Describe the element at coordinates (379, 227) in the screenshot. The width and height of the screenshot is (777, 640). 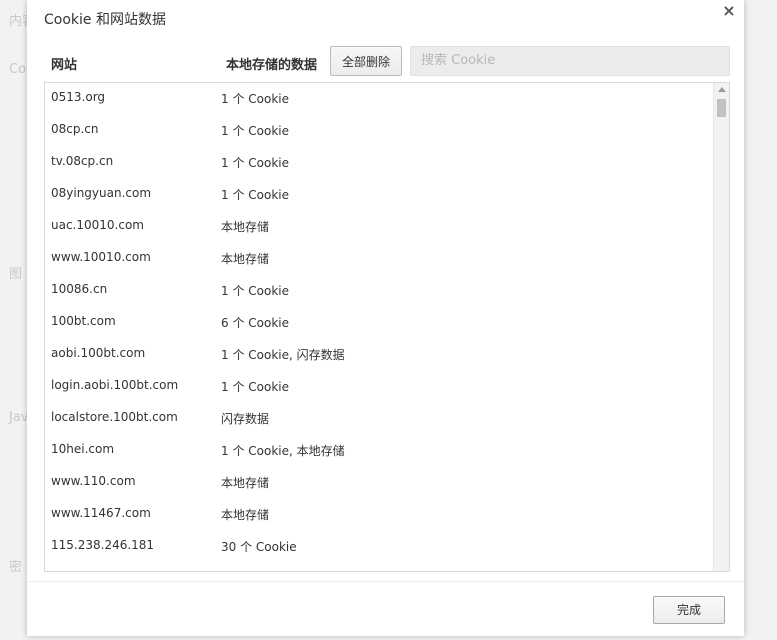
I see `list-item: uac.10010.com 本地存储` at that location.